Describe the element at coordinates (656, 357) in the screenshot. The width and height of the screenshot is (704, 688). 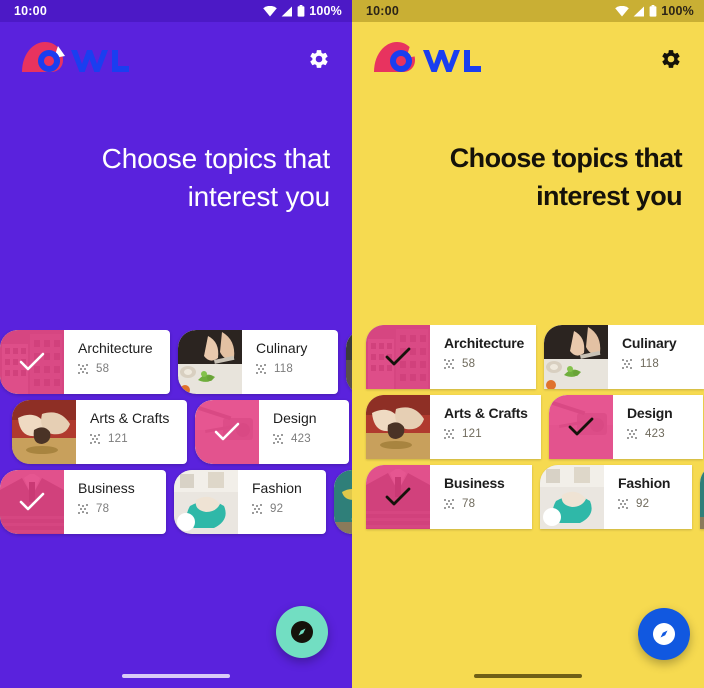
I see `topic-meta: Culinary 118` at that location.